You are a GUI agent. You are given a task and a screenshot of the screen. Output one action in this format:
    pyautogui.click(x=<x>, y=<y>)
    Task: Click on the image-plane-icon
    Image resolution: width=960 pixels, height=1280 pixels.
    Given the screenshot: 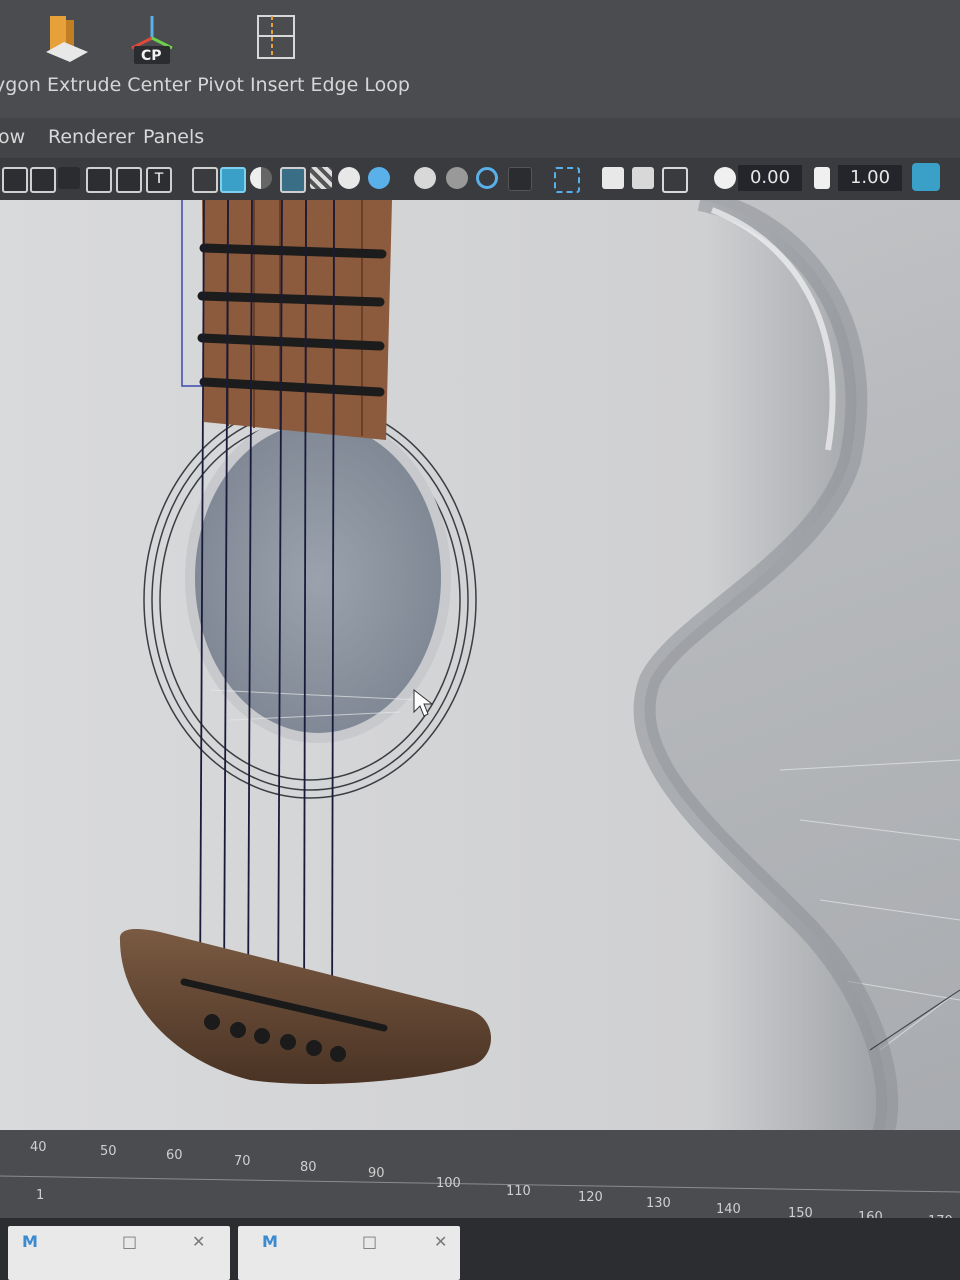 What is the action you would take?
    pyautogui.click(x=43, y=180)
    